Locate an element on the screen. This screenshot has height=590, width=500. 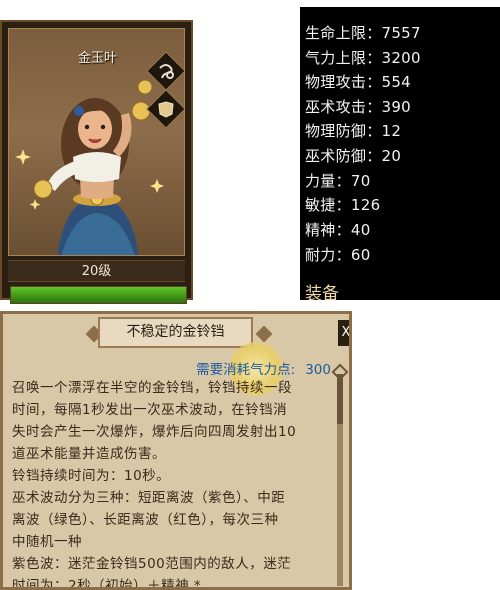
skill-description-line: 道巫术能量并造成伤害。 is located at coordinates (89, 454).